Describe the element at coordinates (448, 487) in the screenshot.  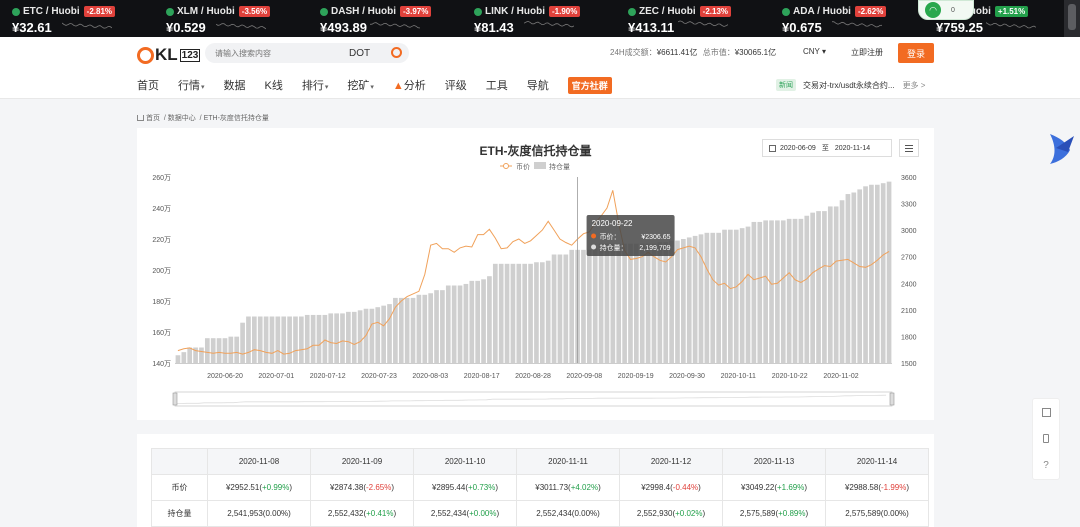
I see `cell-value: ¥2895.44` at that location.